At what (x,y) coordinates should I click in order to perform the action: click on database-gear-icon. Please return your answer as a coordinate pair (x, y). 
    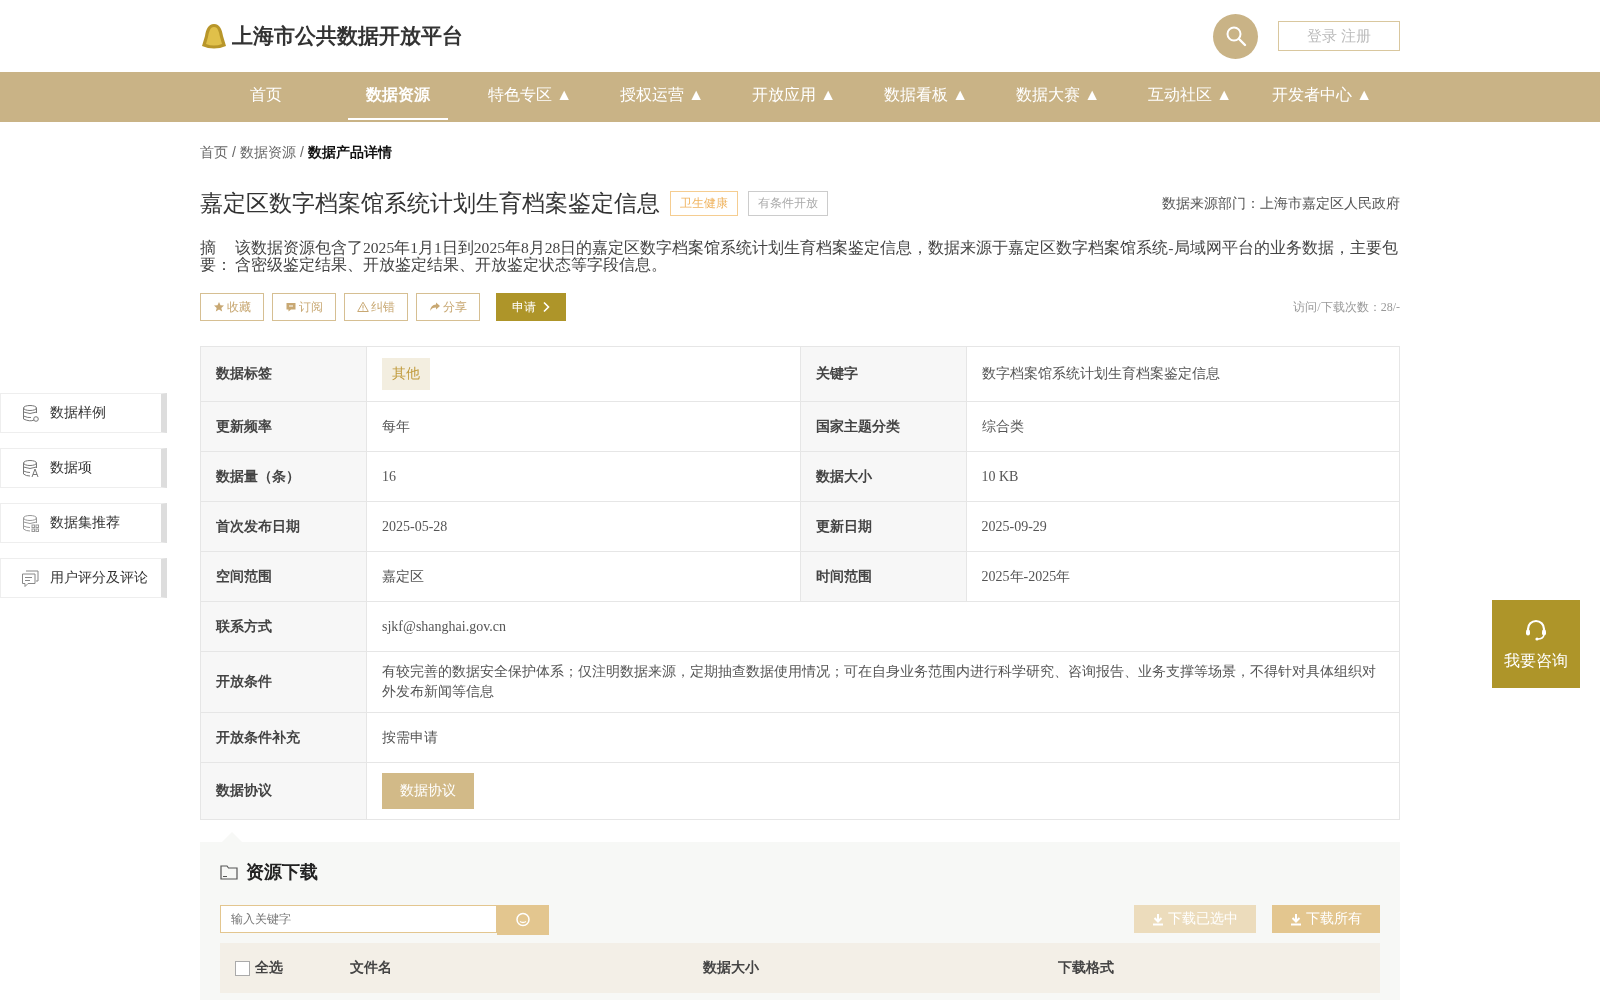
    Looking at the image, I should click on (30, 413).